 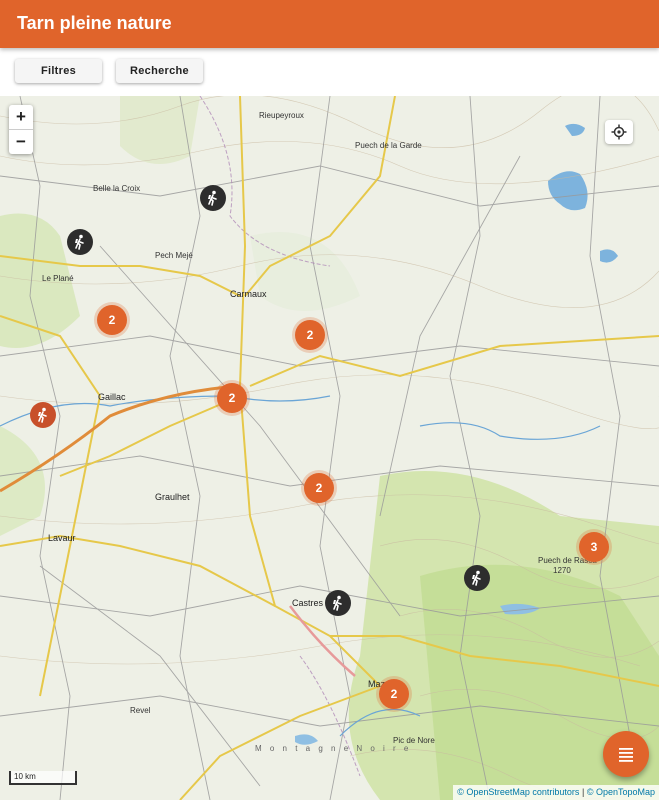 I want to click on list-view-button, so click(x=626, y=754).